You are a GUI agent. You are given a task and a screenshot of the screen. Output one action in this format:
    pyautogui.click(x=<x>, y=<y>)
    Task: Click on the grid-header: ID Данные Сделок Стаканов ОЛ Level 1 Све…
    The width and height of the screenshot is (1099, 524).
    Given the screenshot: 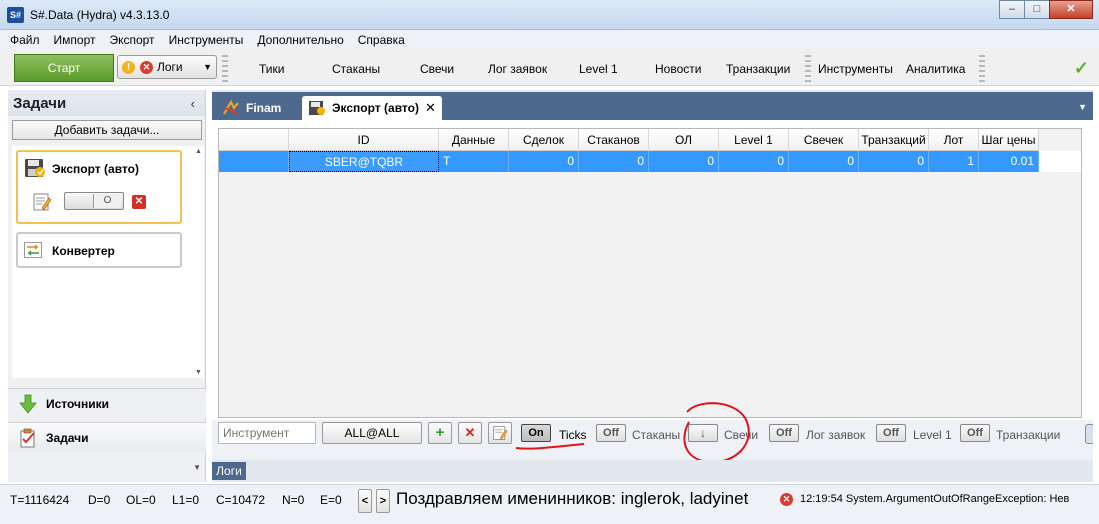 What is the action you would take?
    pyautogui.click(x=629, y=140)
    